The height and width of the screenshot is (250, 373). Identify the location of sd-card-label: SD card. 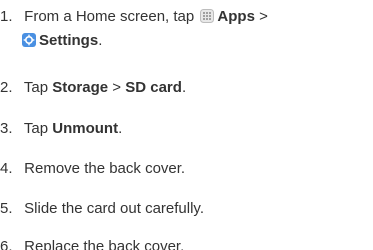
(153, 87).